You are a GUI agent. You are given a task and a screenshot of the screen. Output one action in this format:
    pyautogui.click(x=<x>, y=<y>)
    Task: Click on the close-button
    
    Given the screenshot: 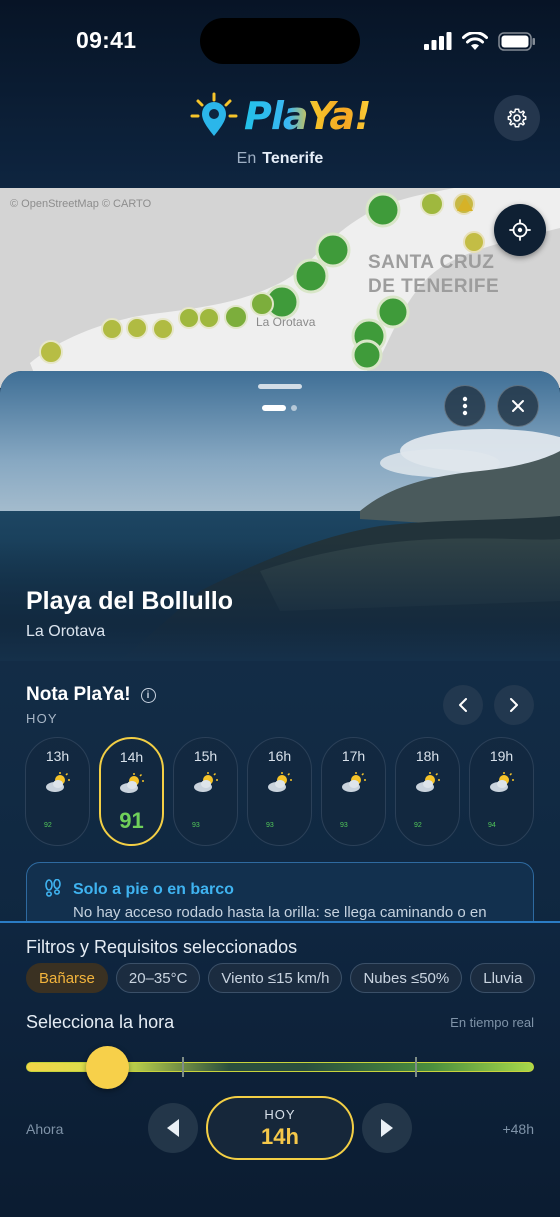 What is the action you would take?
    pyautogui.click(x=518, y=406)
    